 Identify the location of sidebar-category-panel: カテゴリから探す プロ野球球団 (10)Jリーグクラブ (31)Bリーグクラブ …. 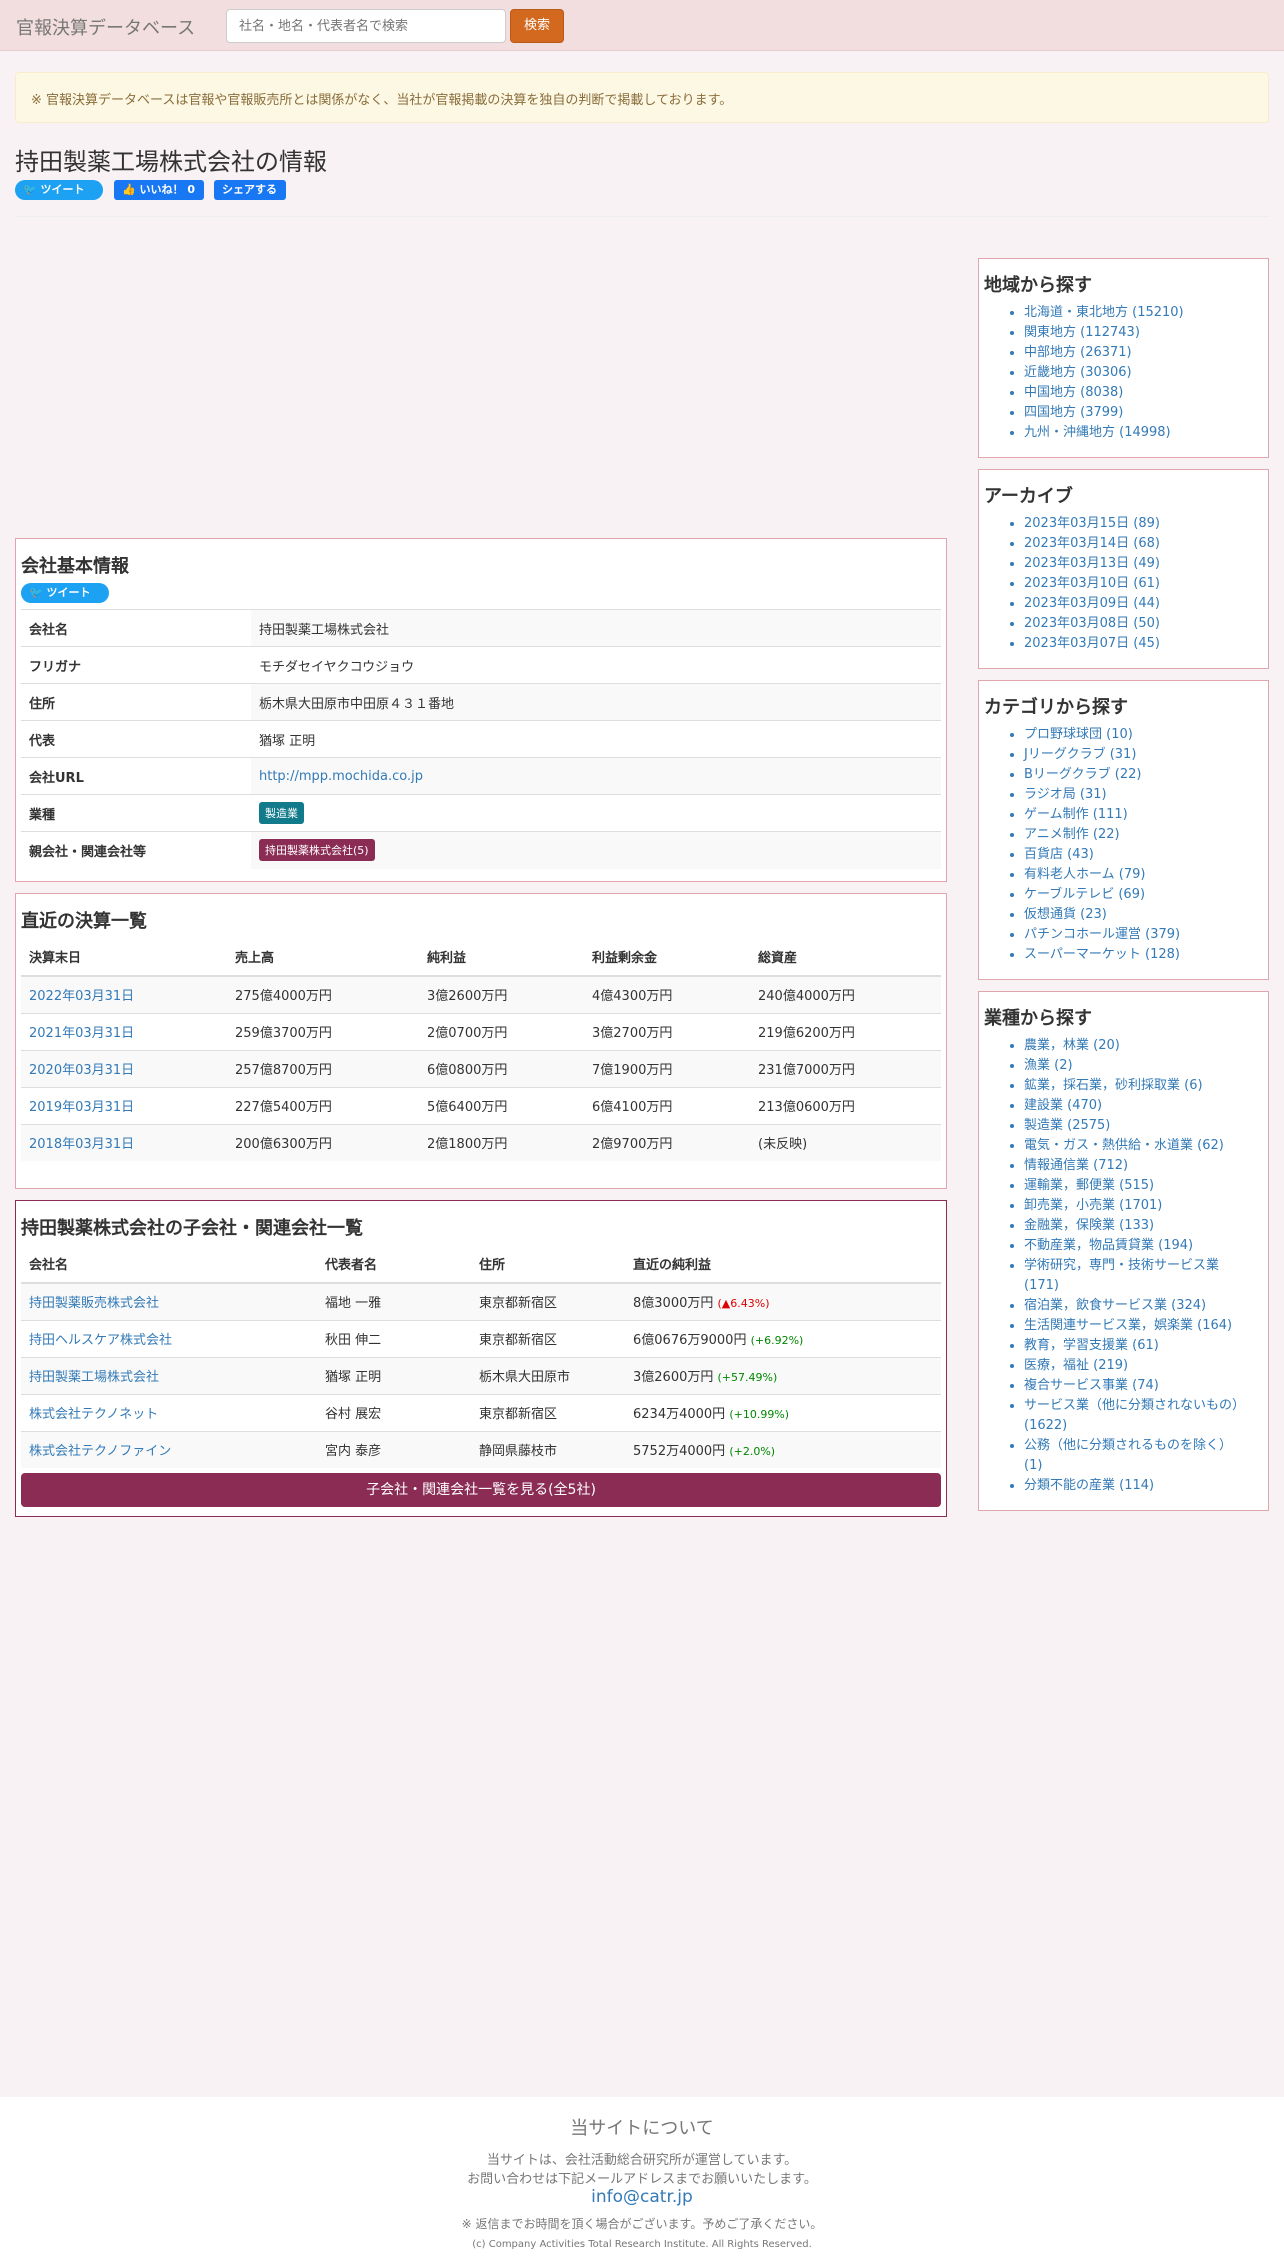
(1123, 830).